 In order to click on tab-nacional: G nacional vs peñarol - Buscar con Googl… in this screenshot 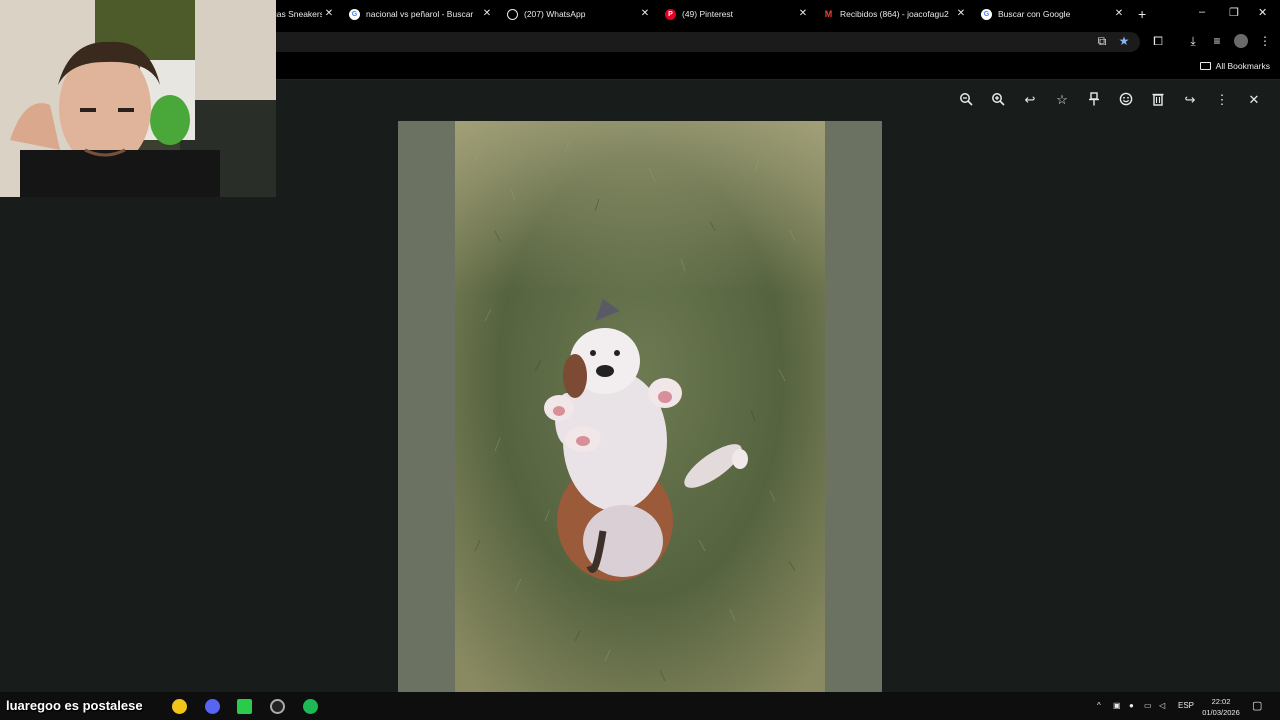, I will do `click(412, 14)`.